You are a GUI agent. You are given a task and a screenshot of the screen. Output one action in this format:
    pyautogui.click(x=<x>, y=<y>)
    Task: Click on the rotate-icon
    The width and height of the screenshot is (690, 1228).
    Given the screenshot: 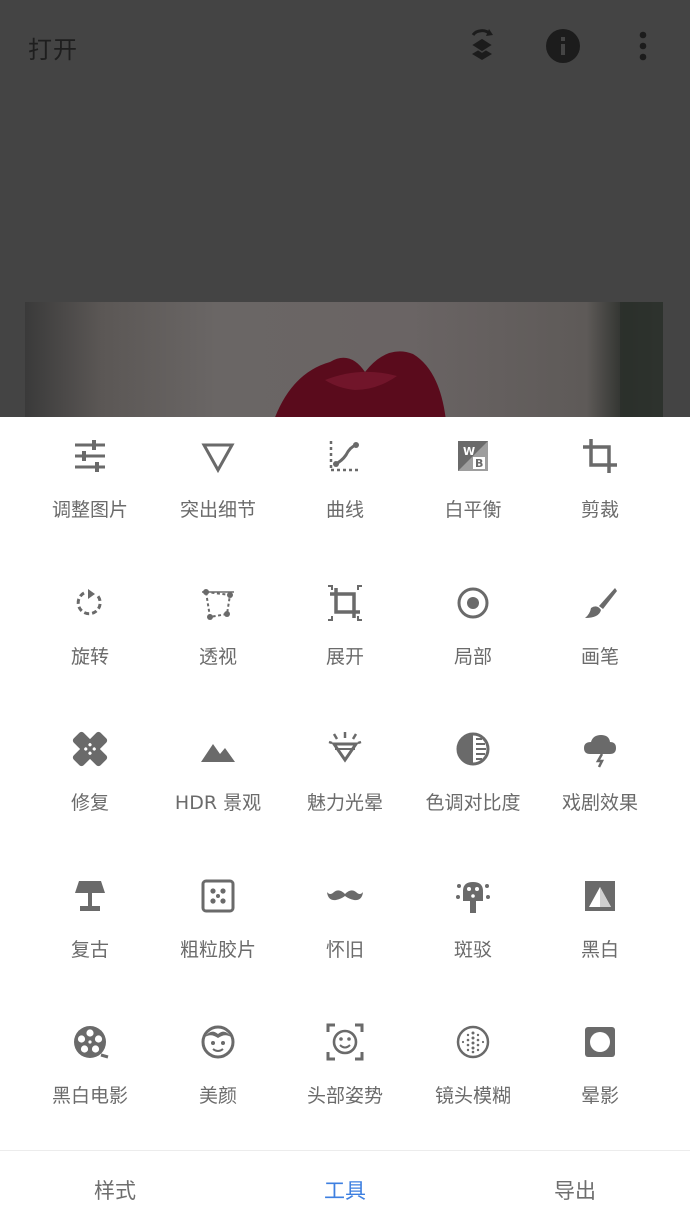 What is the action you would take?
    pyautogui.click(x=89, y=602)
    